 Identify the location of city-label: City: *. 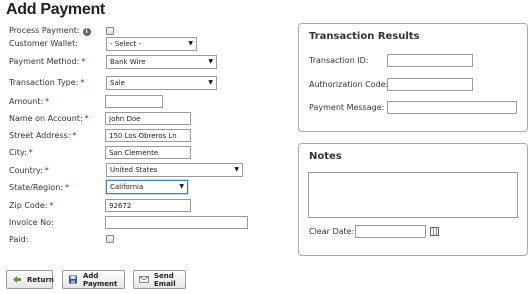
(21, 153).